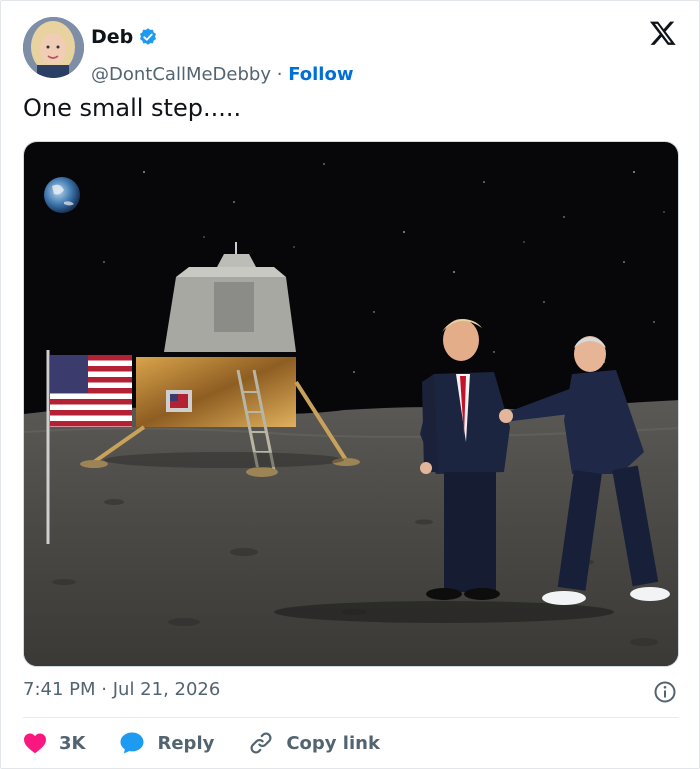  I want to click on tweet-timestamp: 7:41 PM · Jul 21, 2026, so click(121, 689).